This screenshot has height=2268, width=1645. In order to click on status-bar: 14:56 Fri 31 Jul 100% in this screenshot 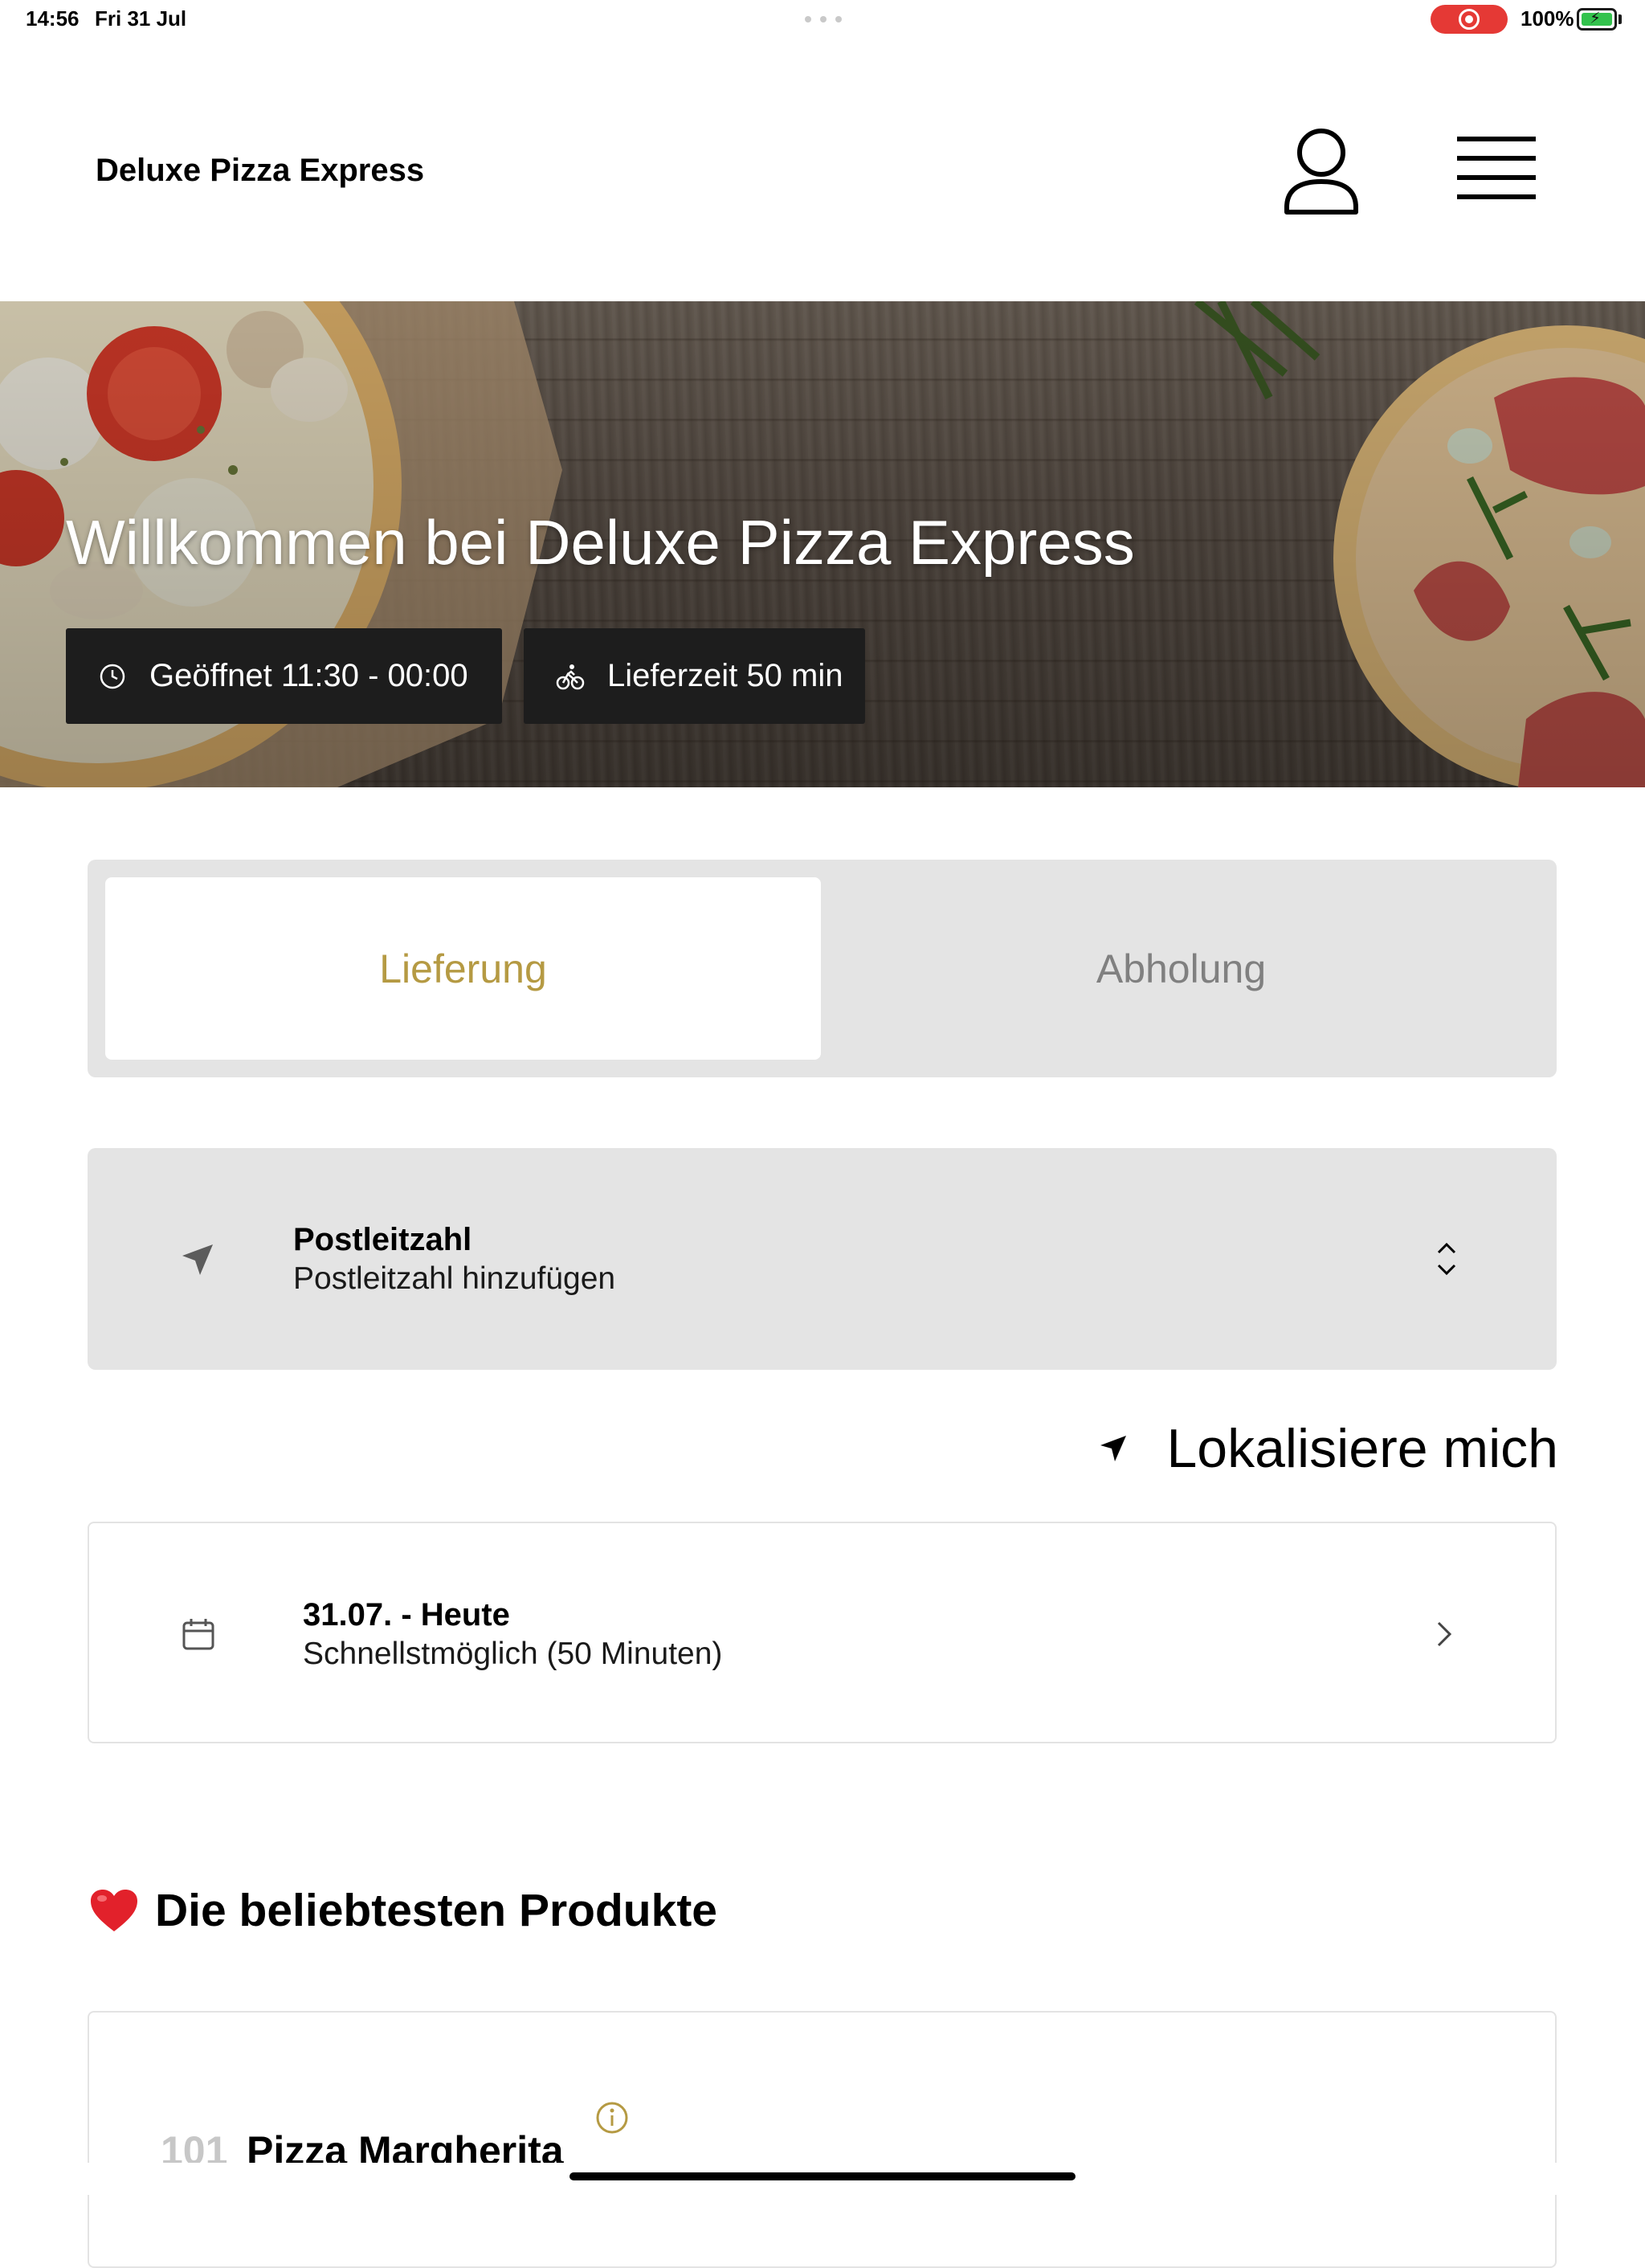, I will do `click(822, 20)`.